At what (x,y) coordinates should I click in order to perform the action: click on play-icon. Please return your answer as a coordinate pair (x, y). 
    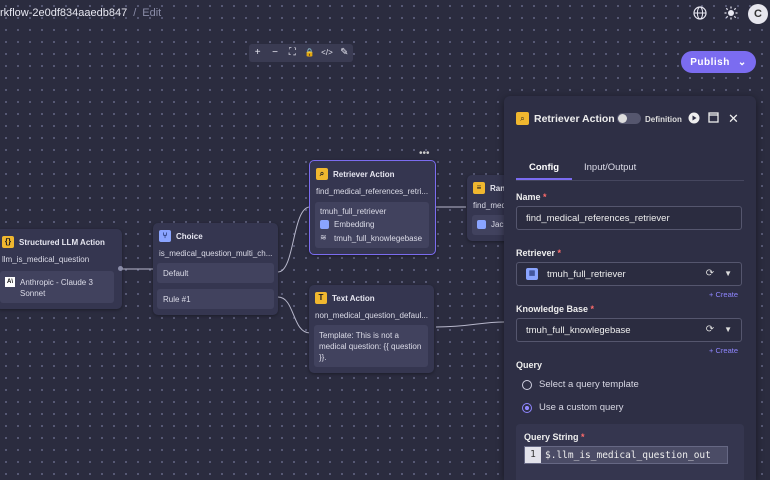
    Looking at the image, I should click on (693, 118).